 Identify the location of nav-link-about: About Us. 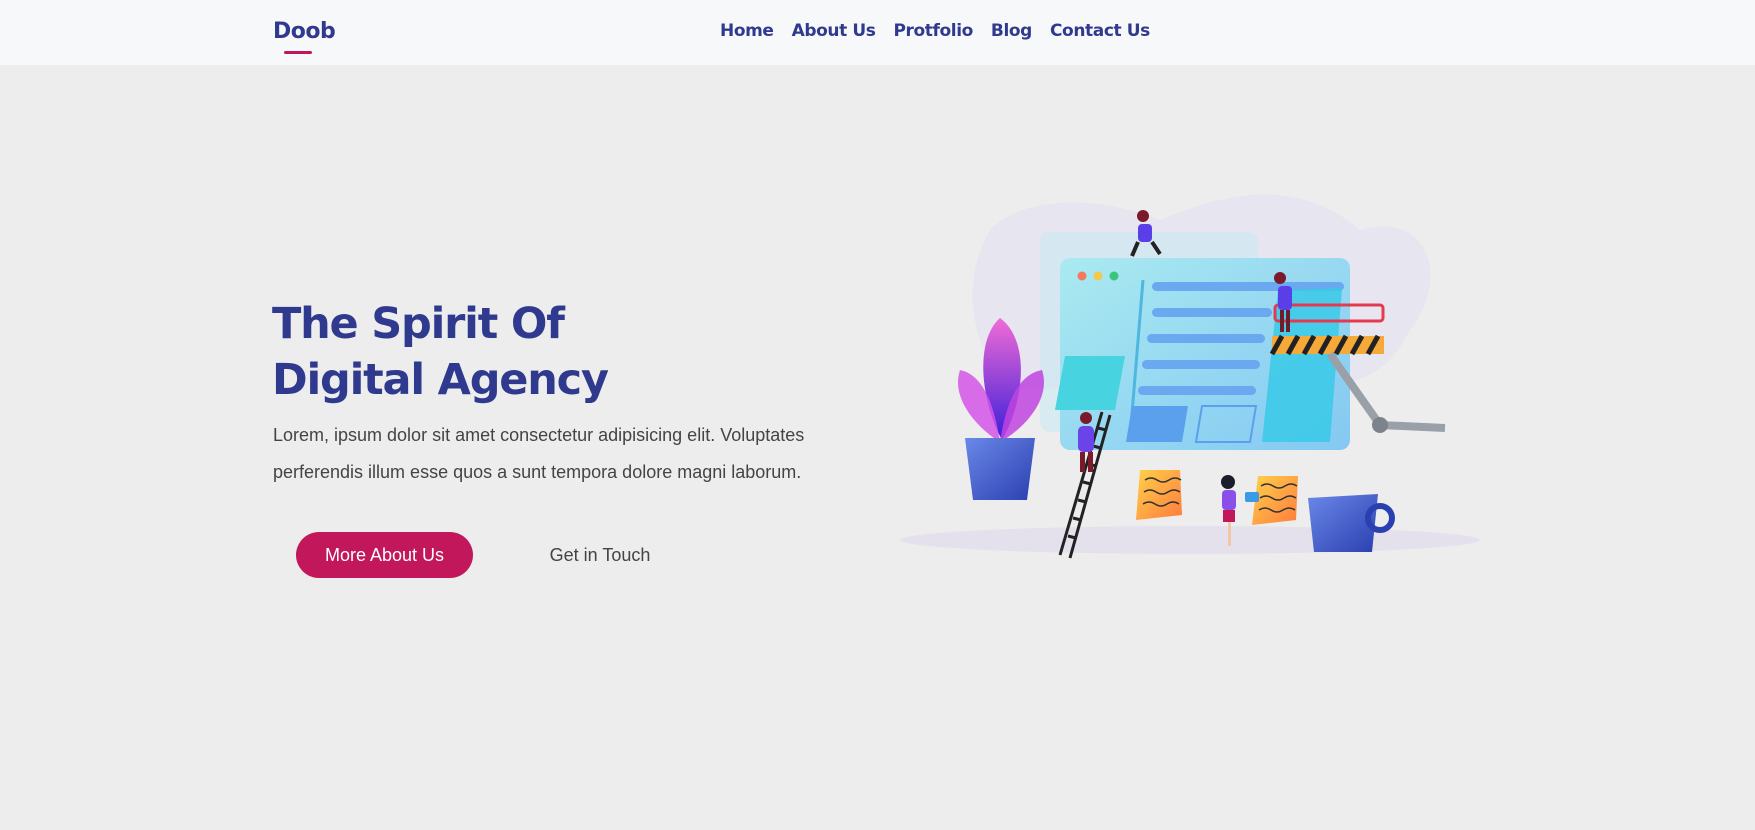
(834, 31).